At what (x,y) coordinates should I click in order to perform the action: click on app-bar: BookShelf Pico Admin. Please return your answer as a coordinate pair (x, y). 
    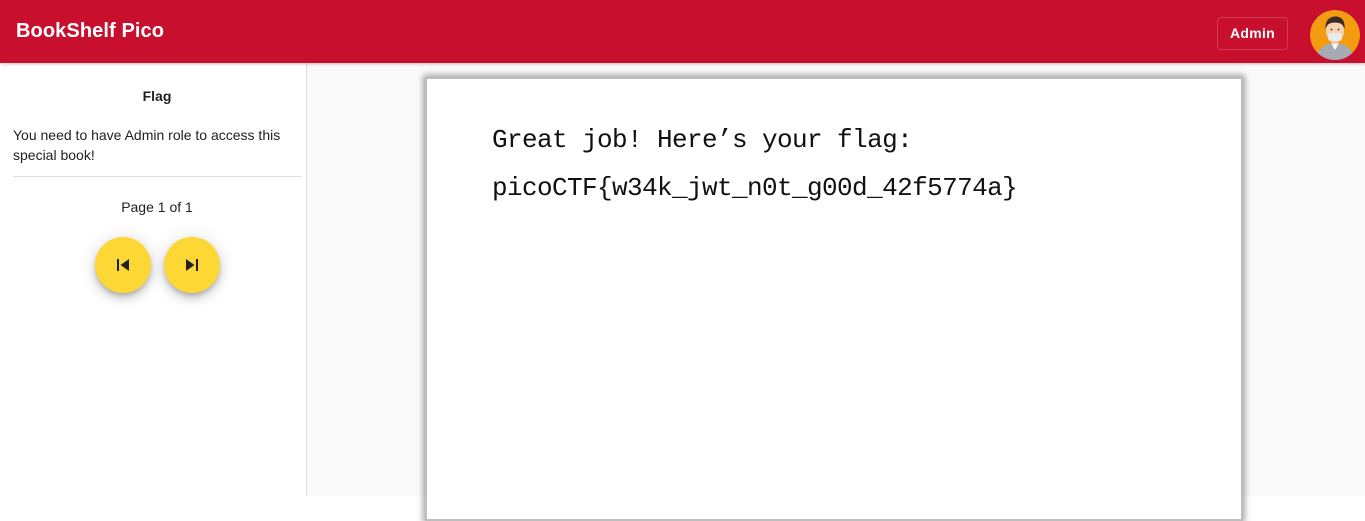
    Looking at the image, I should click on (682, 31).